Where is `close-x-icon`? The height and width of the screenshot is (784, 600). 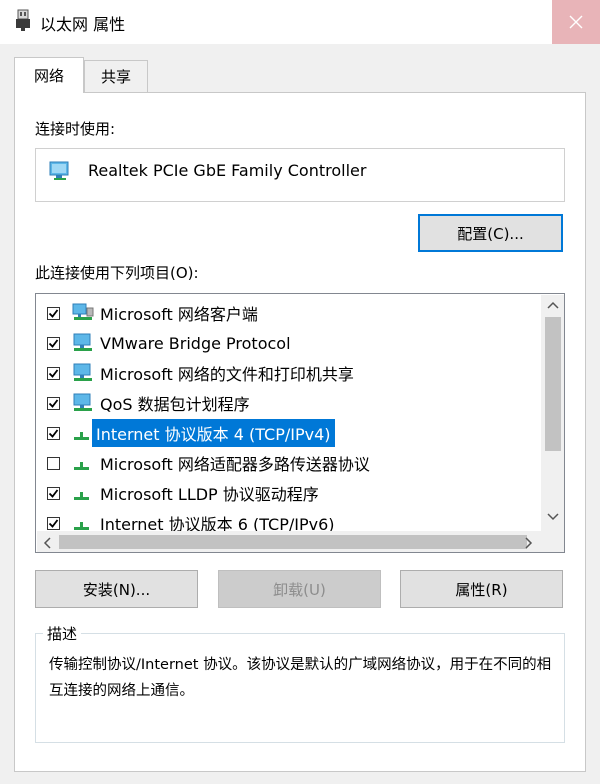
close-x-icon is located at coordinates (576, 22).